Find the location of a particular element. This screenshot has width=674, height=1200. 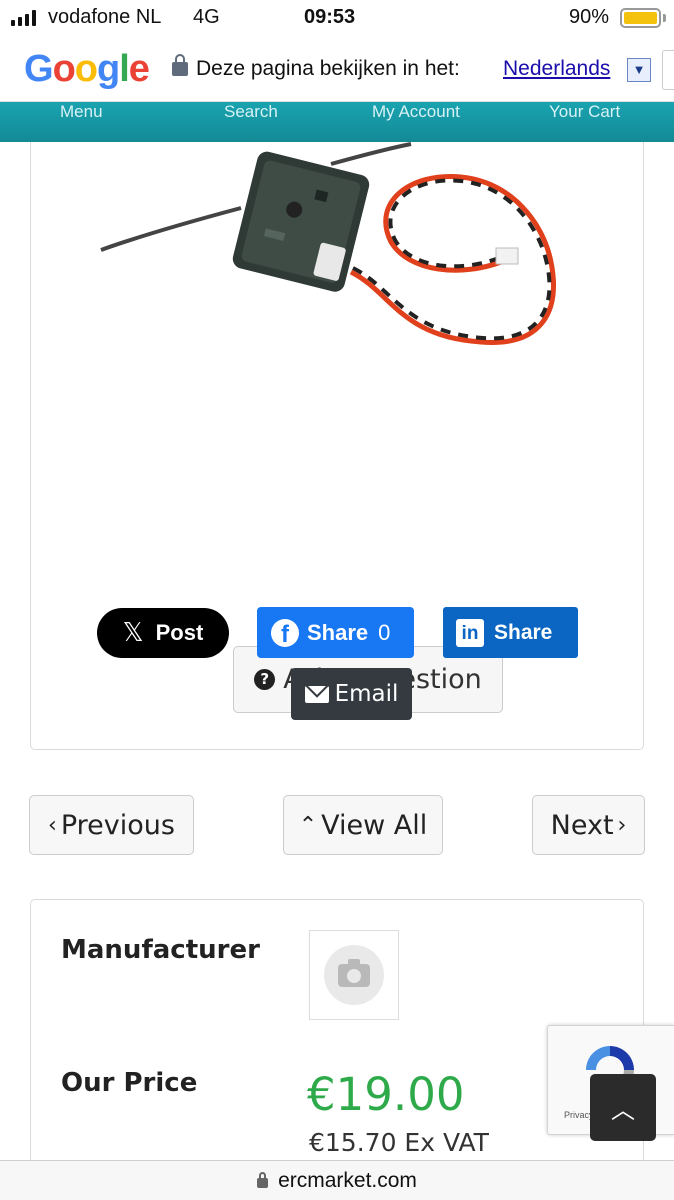

url-domain: ercmarket.com is located at coordinates (347, 1180).